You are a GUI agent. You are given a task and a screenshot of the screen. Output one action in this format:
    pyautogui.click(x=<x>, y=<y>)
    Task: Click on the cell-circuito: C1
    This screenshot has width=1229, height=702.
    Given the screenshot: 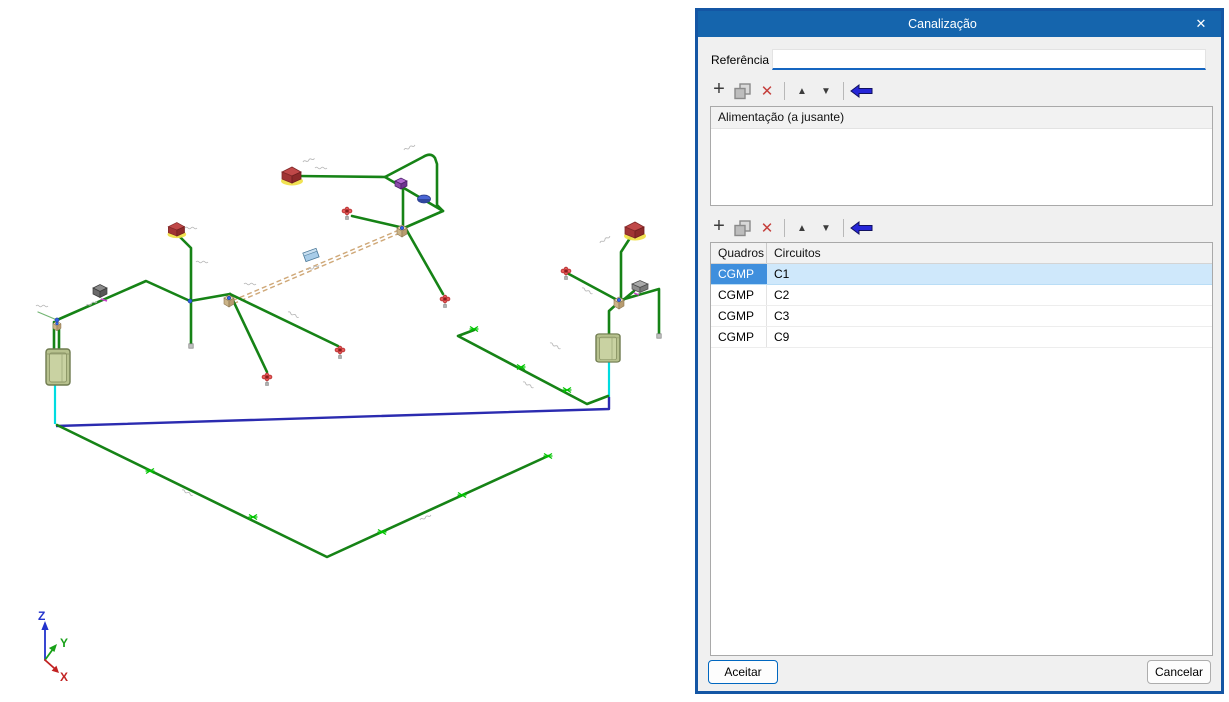 What is the action you would take?
    pyautogui.click(x=989, y=274)
    